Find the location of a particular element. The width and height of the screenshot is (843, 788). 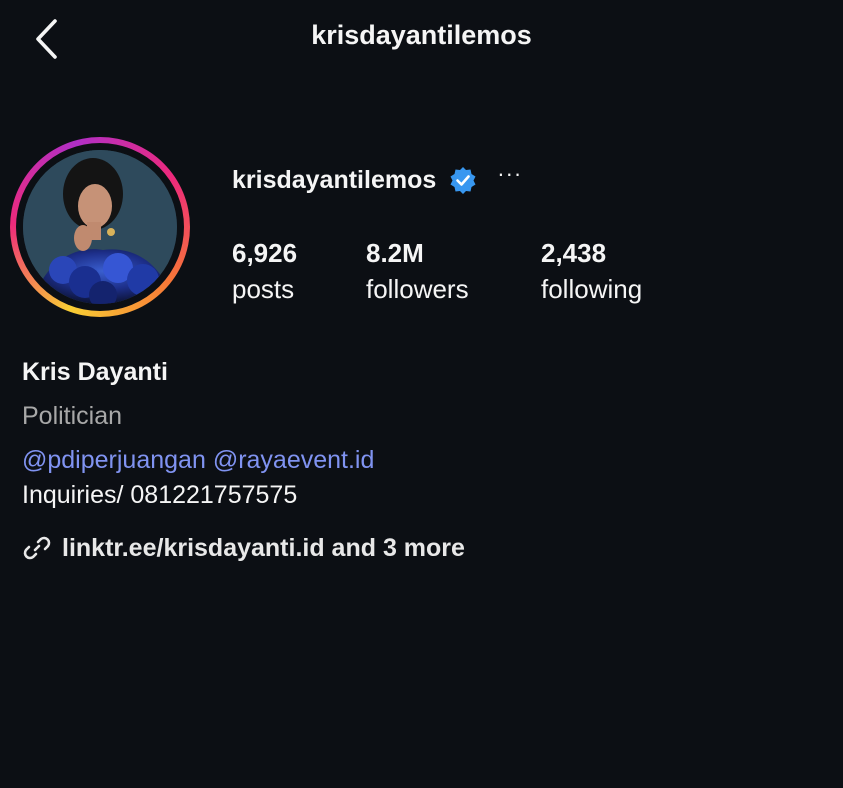

posts-stat: 6,926 posts is located at coordinates (264, 272).